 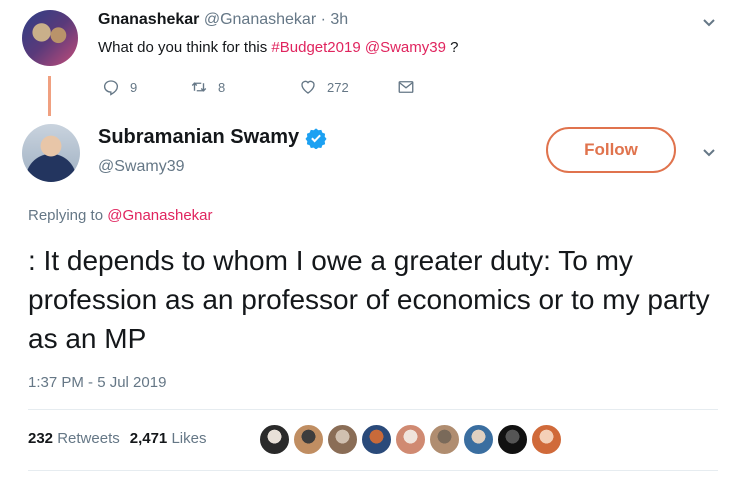 What do you see at coordinates (316, 138) in the screenshot?
I see `verified-badge-icon` at bounding box center [316, 138].